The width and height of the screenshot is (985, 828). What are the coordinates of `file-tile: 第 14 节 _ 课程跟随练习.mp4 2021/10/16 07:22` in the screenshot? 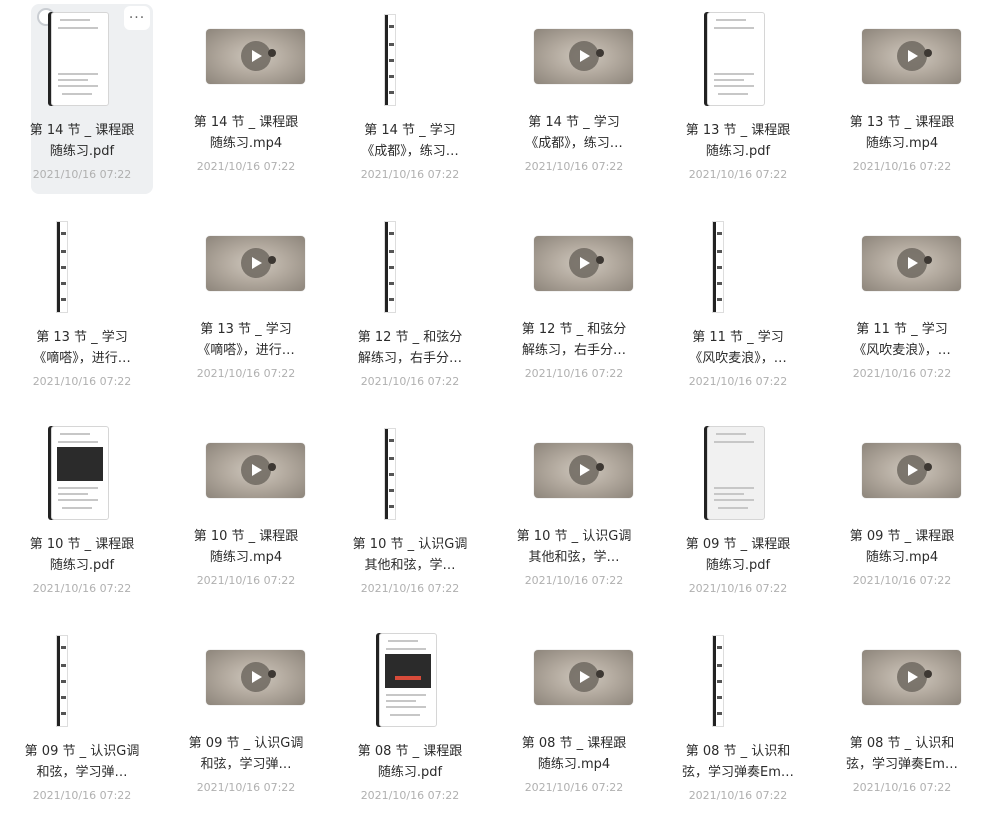 It's located at (246, 103).